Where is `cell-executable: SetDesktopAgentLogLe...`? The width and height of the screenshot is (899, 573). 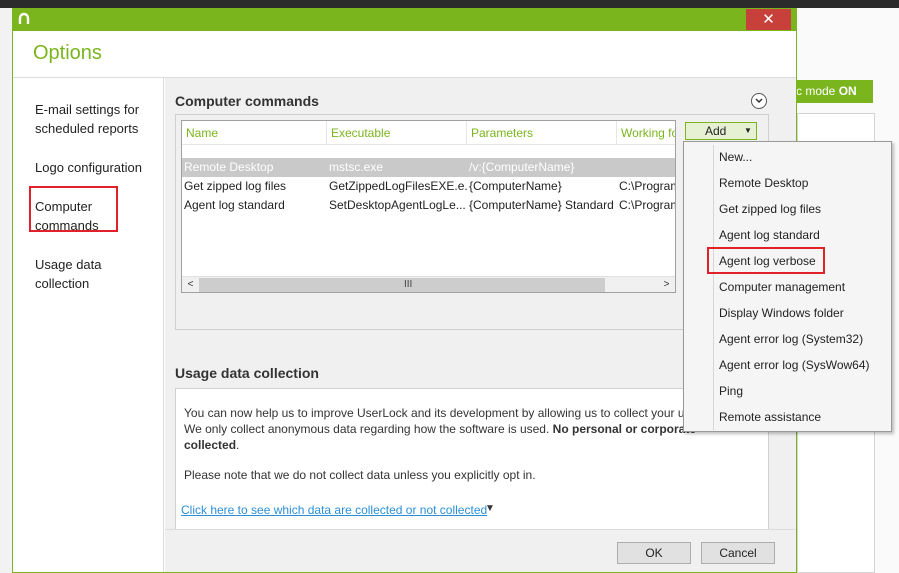
cell-executable: SetDesktopAgentLogLe... is located at coordinates (397, 205).